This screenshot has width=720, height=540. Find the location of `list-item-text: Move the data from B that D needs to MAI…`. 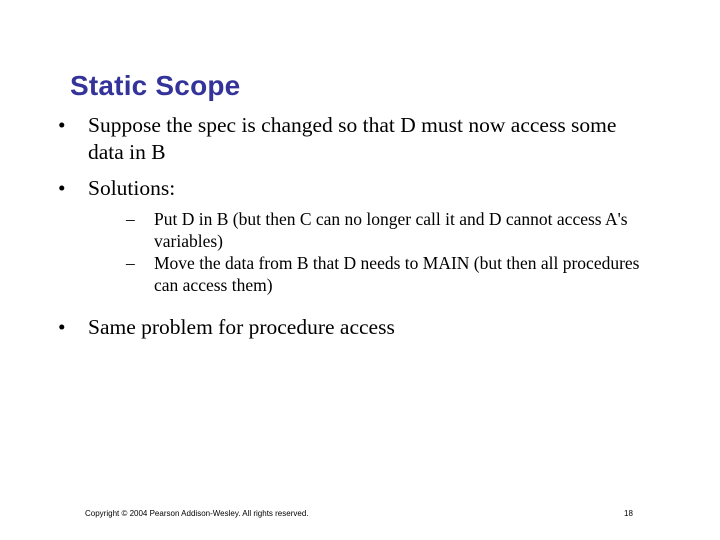

list-item-text: Move the data from B that D needs to MAI… is located at coordinates (397, 274).